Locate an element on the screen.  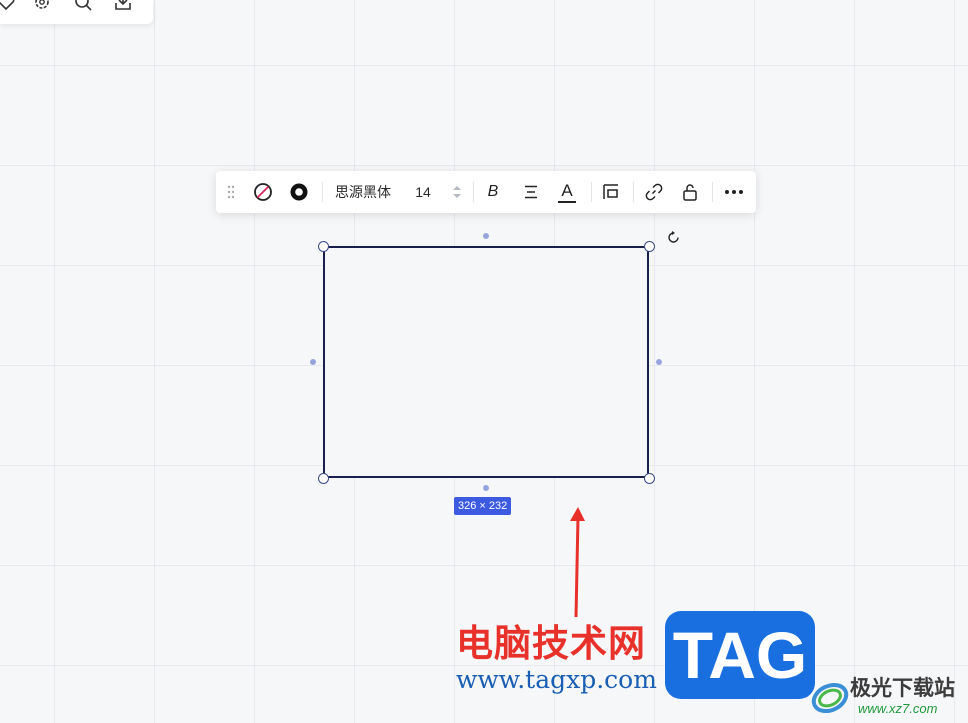
unlock-icon is located at coordinates (690, 192).